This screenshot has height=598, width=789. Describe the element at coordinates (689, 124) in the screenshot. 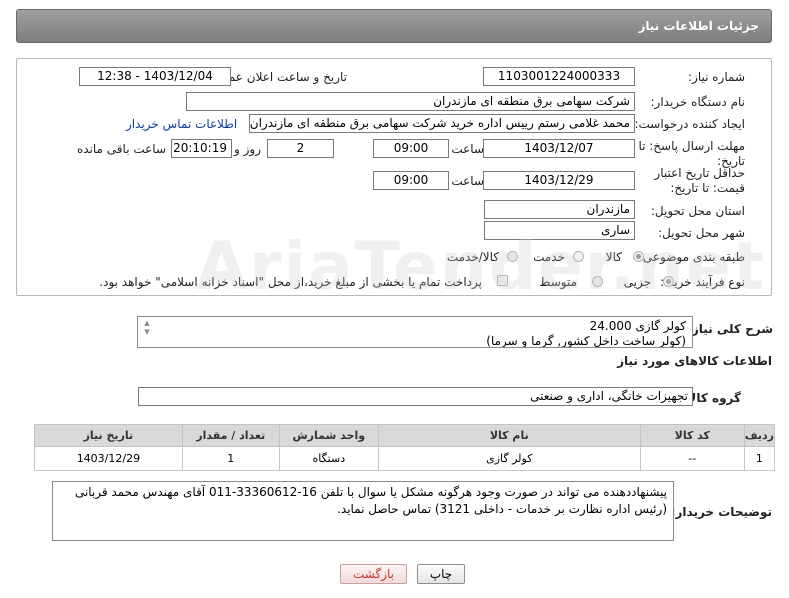

I see `creator-label: ایجاد کننده درخواست:` at that location.